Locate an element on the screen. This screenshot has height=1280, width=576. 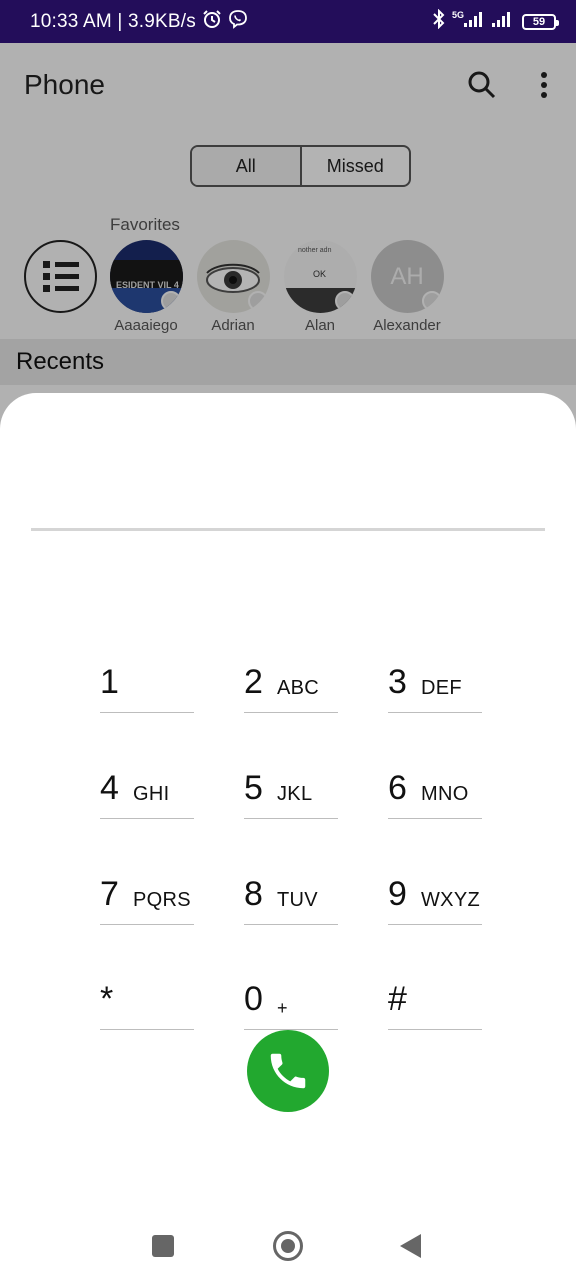
dial-key-2: 2 ABC is located at coordinates (291, 688).